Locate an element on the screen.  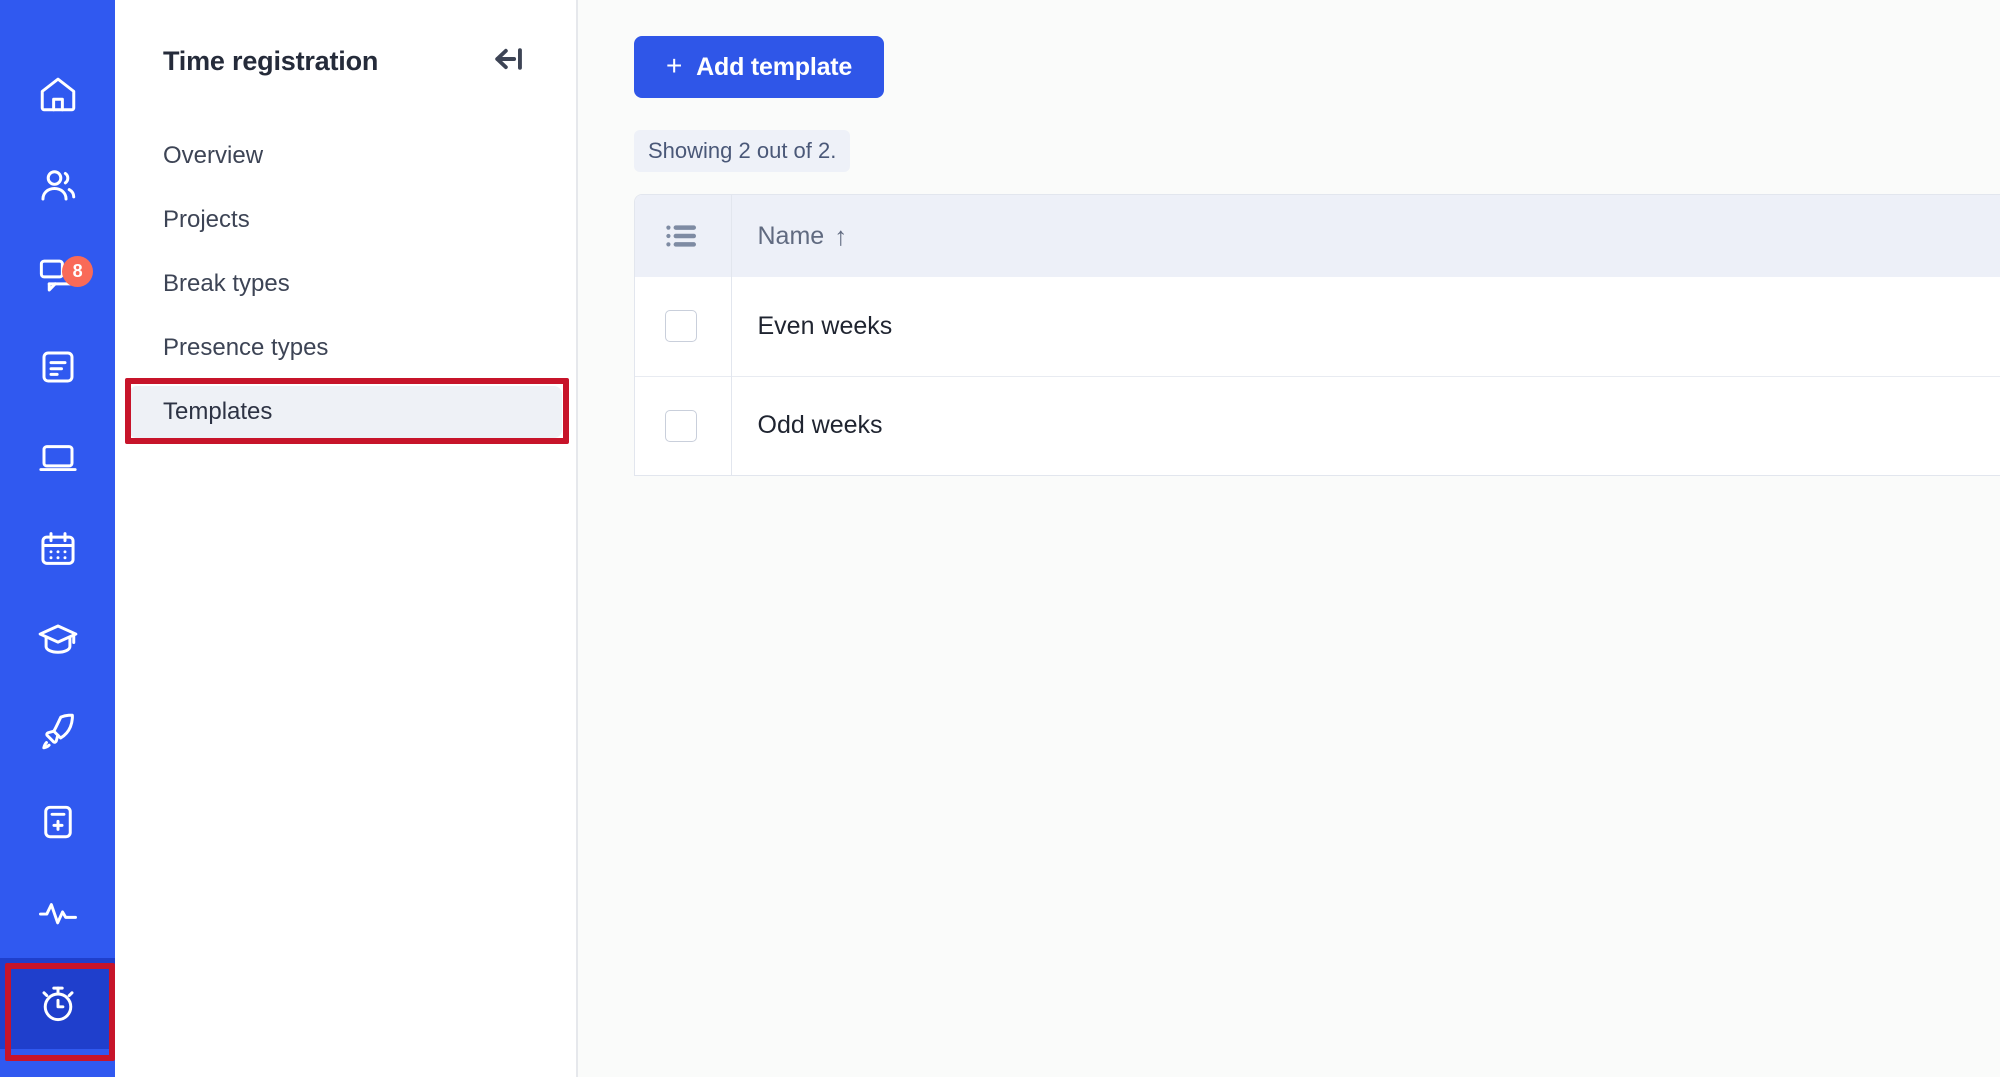
sidebar-item-label: Projects is located at coordinates (206, 219).